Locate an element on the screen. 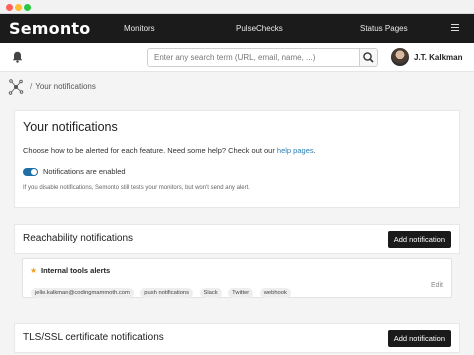  channel-tag: jelle.kalkman@codingmammoth.com is located at coordinates (82, 293).